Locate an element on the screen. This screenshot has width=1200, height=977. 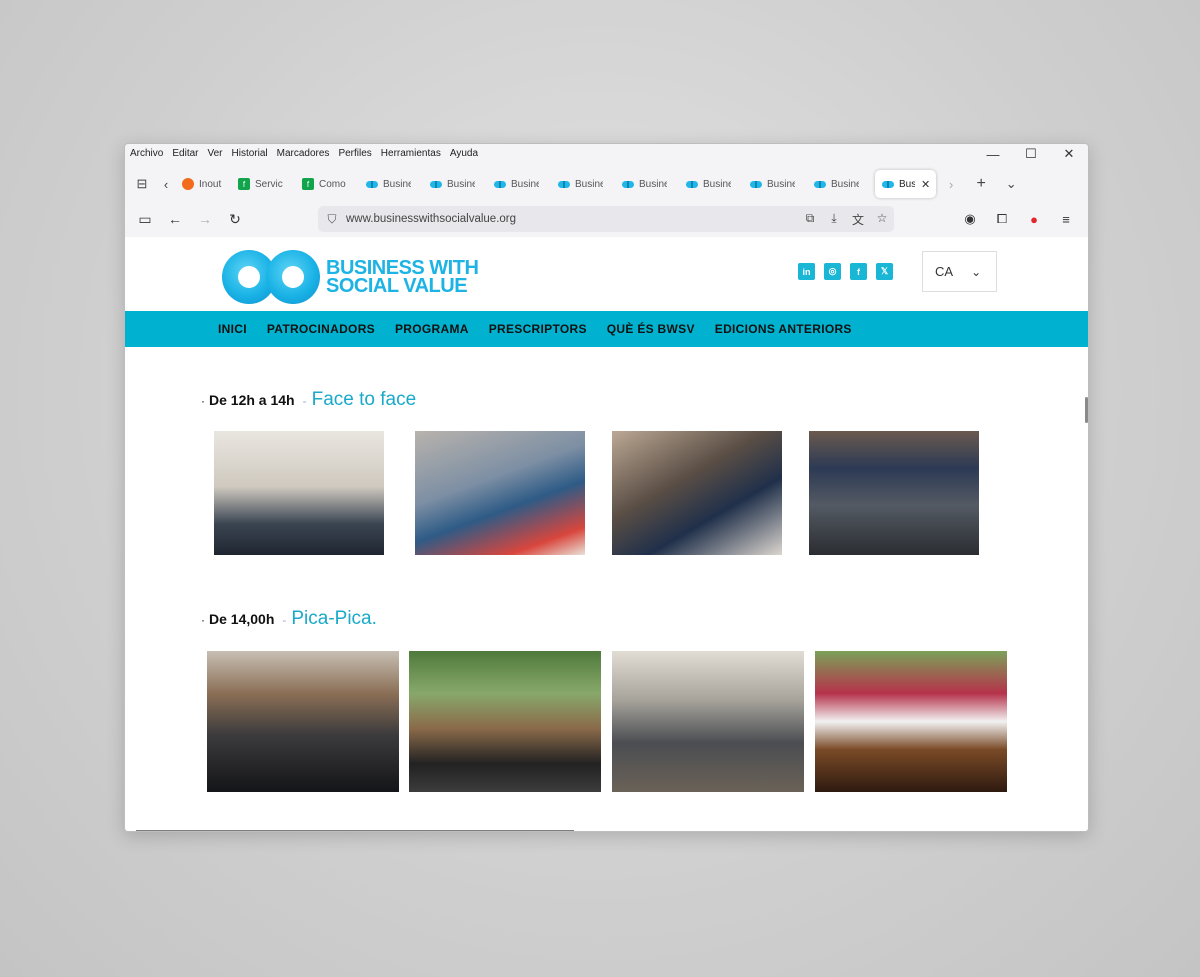
tab-label: Bus is located at coordinates (907, 184).